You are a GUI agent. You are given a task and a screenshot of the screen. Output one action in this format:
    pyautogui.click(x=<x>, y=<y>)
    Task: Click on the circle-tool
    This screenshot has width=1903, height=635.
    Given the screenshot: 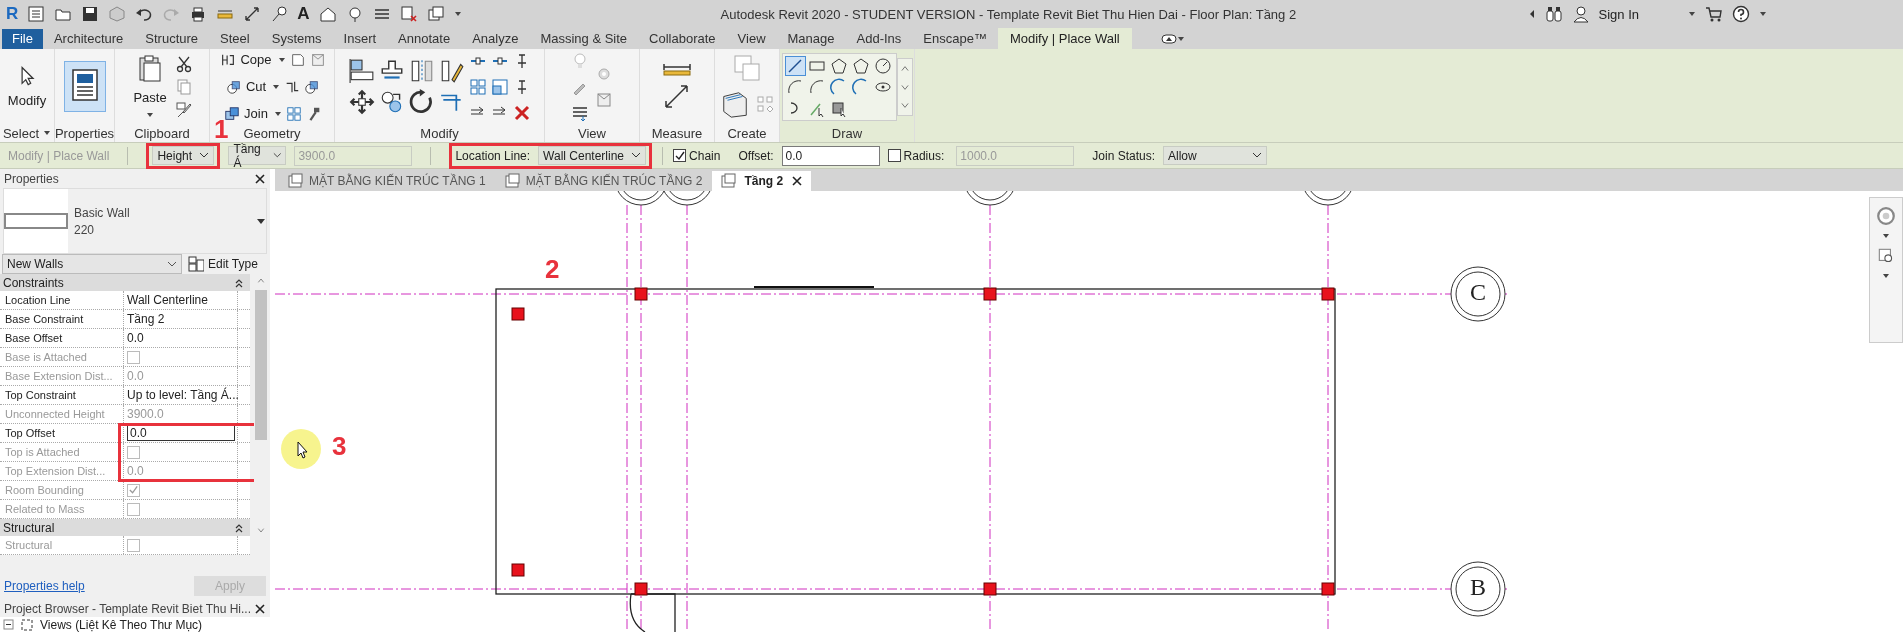 What is the action you would take?
    pyautogui.click(x=883, y=65)
    